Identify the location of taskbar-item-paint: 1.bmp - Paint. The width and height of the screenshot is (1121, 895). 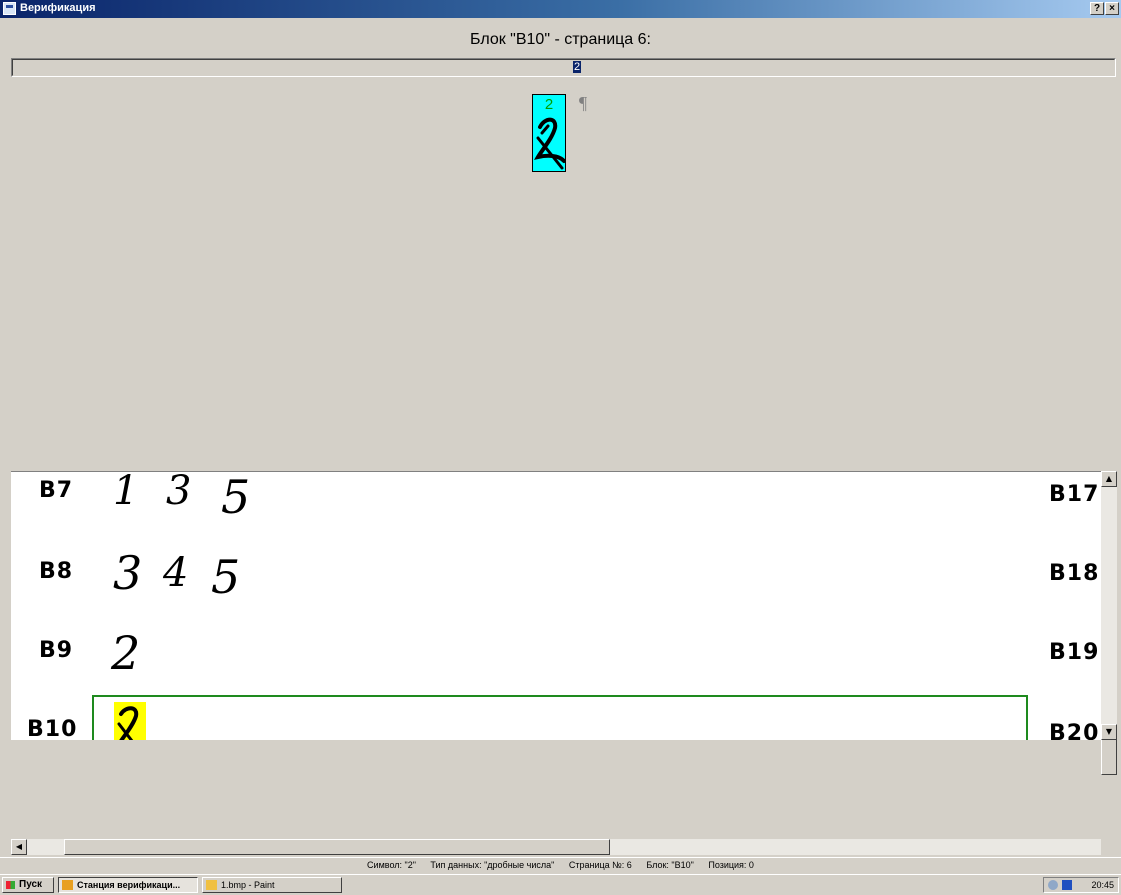
(272, 885).